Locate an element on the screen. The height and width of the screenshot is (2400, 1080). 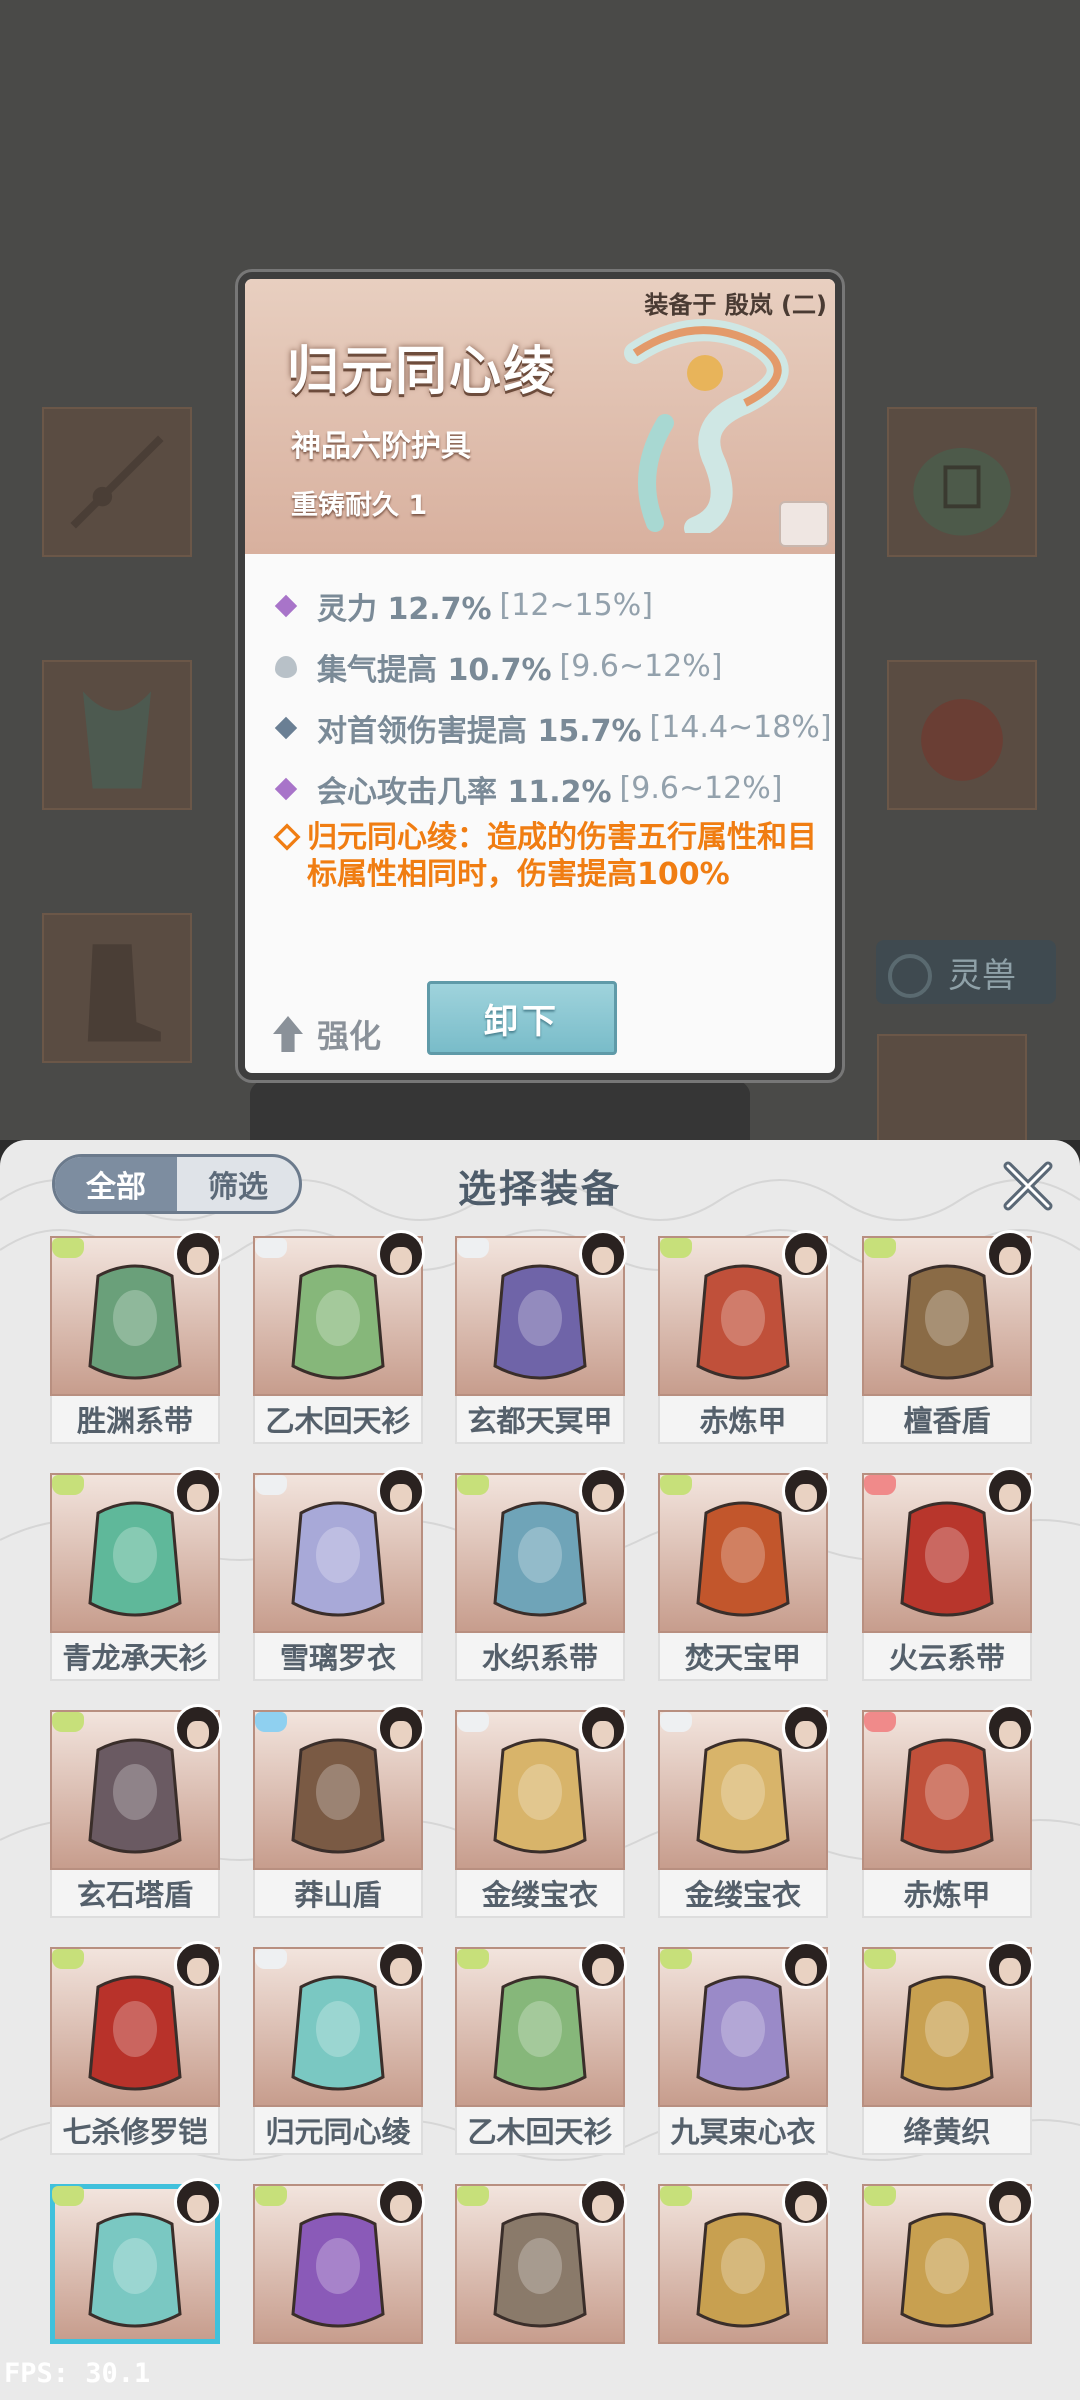
close-icon is located at coordinates (1028, 1186).